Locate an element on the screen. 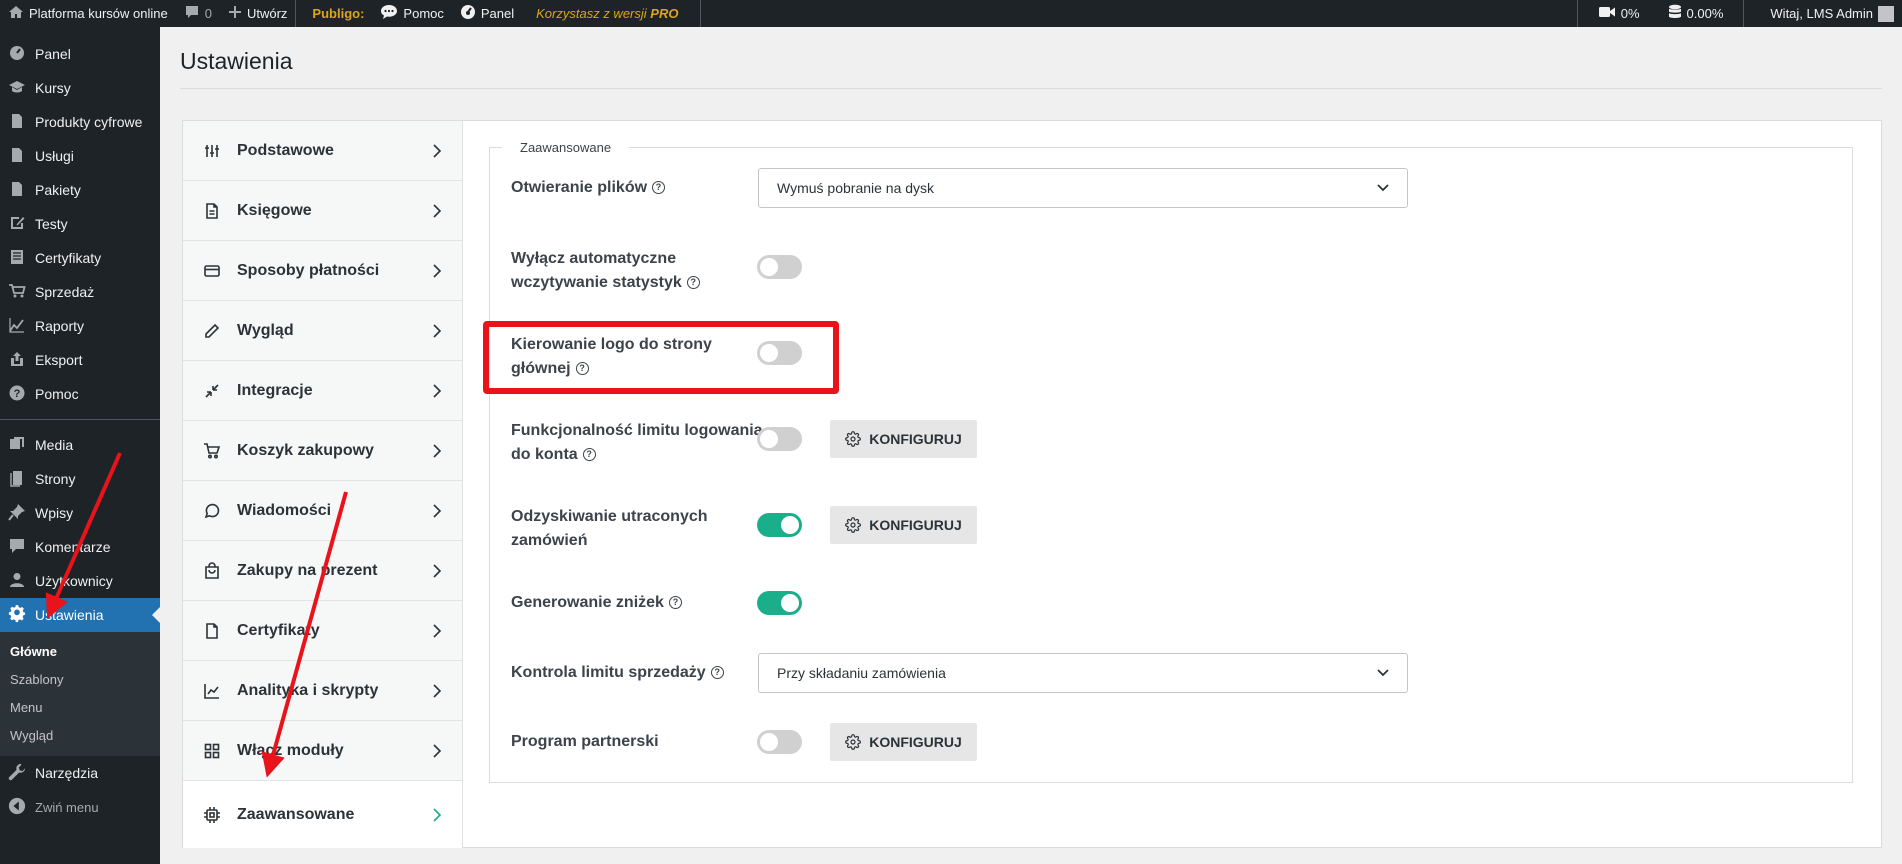  submenu-item-glowne: Główne is located at coordinates (80, 652).